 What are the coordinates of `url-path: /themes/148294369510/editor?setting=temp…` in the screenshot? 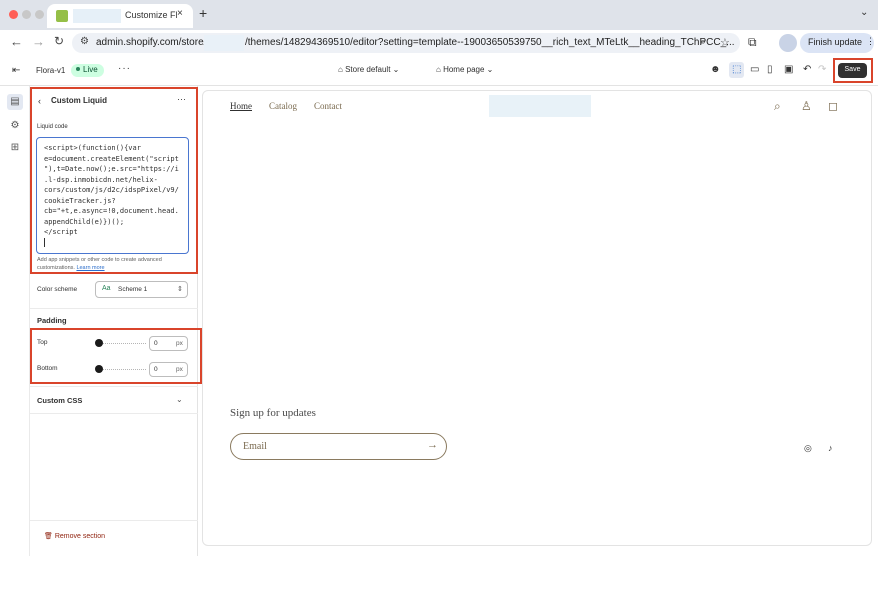 It's located at (490, 42).